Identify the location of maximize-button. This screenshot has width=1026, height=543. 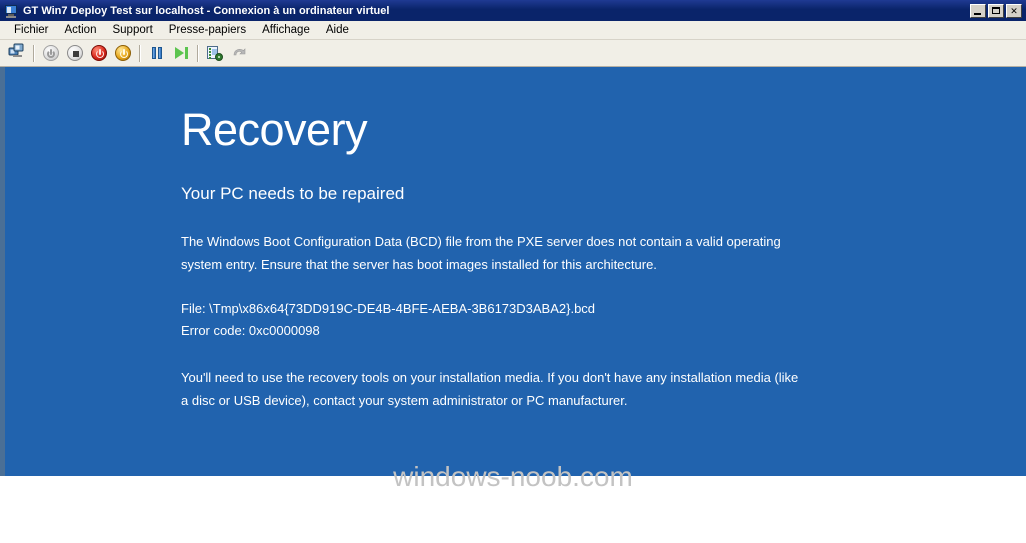
(996, 10).